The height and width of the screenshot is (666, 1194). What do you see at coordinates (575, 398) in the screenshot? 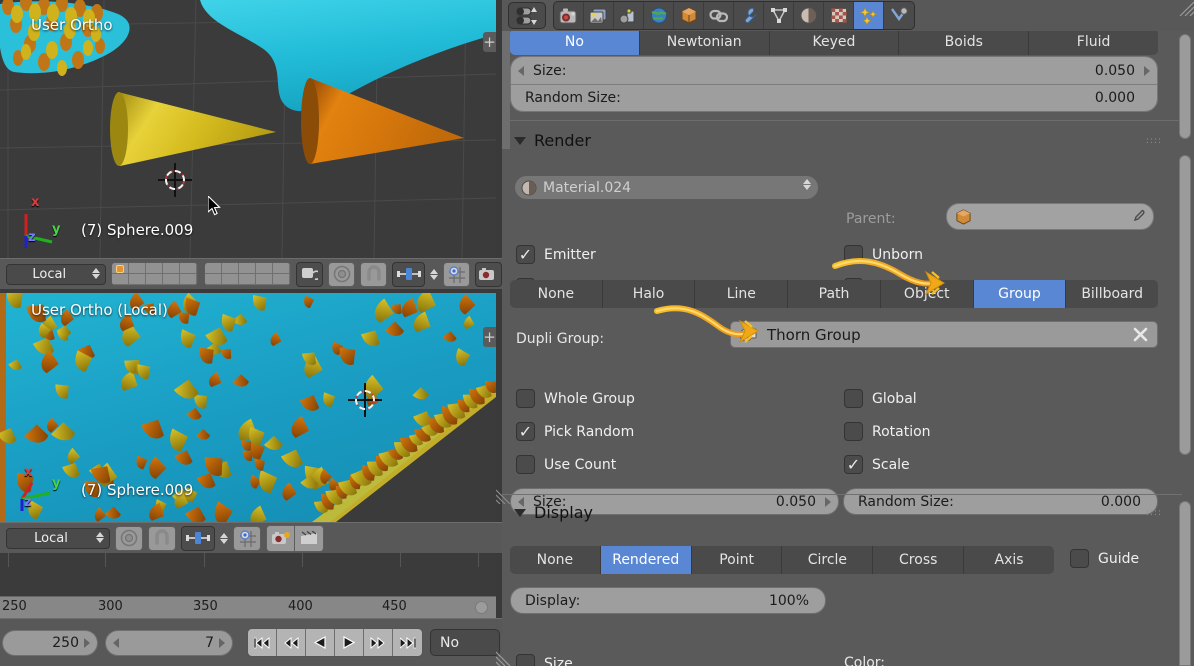
I see `whole-group-checkbox-row: Whole Group` at bounding box center [575, 398].